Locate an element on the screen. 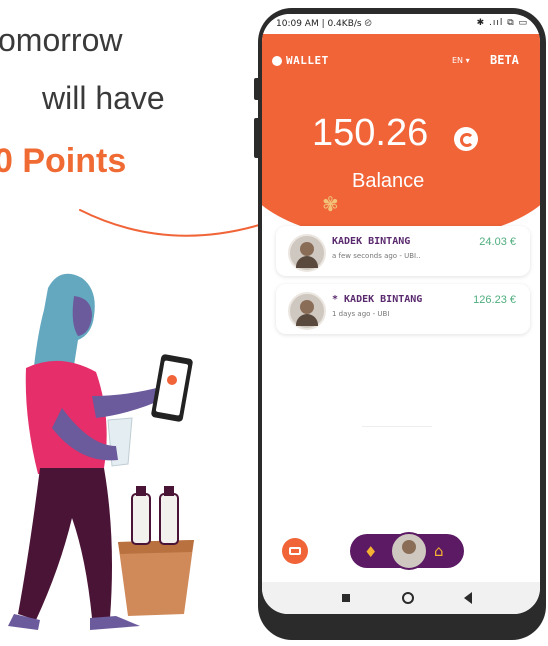  transaction-meta: a few seconds ago - UBI.. is located at coordinates (376, 256).